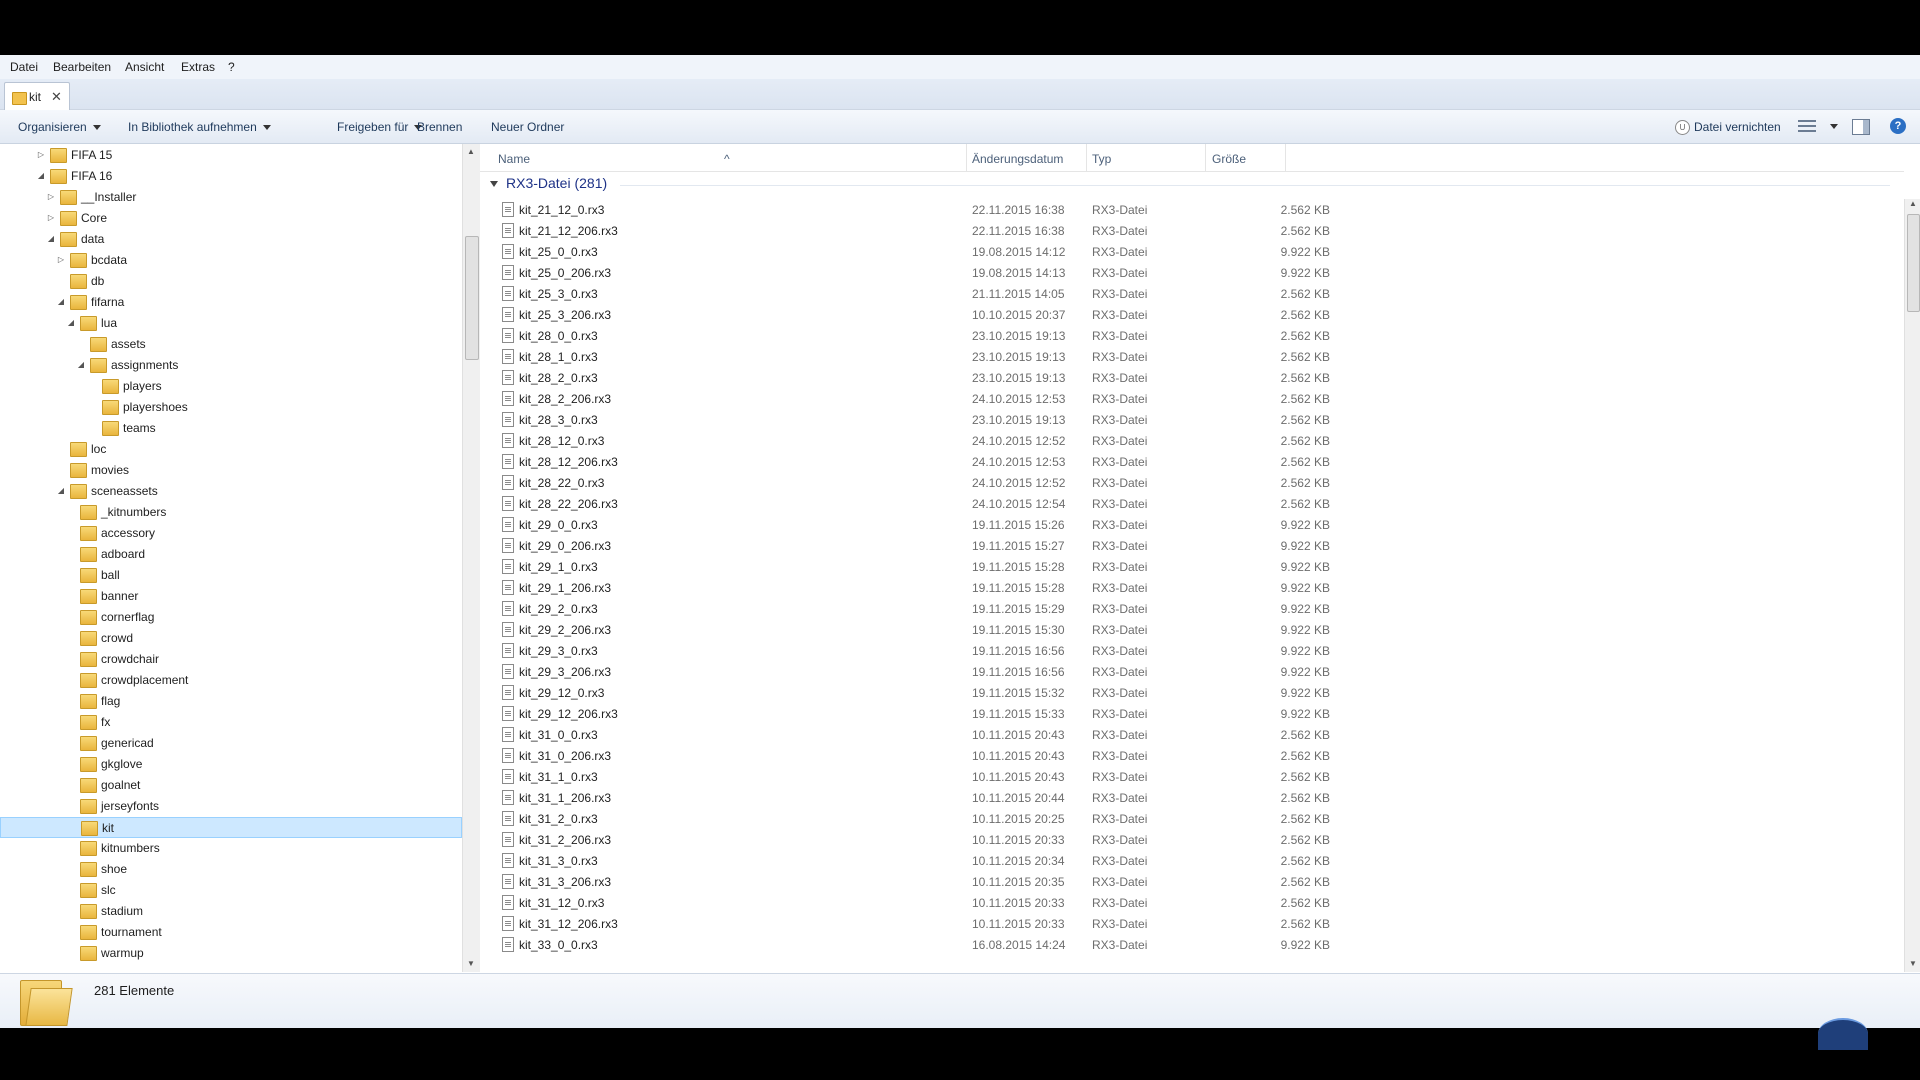 The image size is (1920, 1080). I want to click on menu-extras: Extras, so click(198, 67).